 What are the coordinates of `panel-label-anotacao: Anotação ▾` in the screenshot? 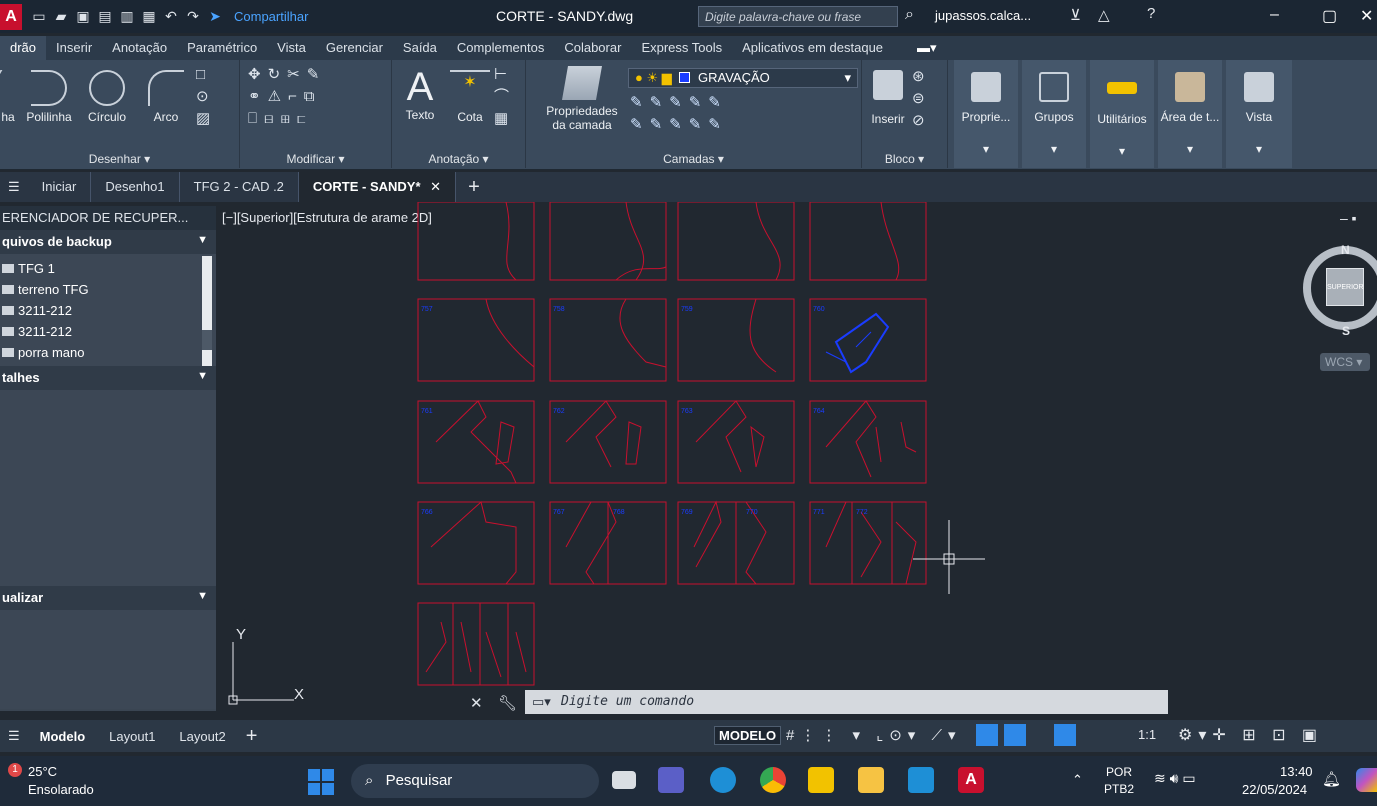 It's located at (458, 159).